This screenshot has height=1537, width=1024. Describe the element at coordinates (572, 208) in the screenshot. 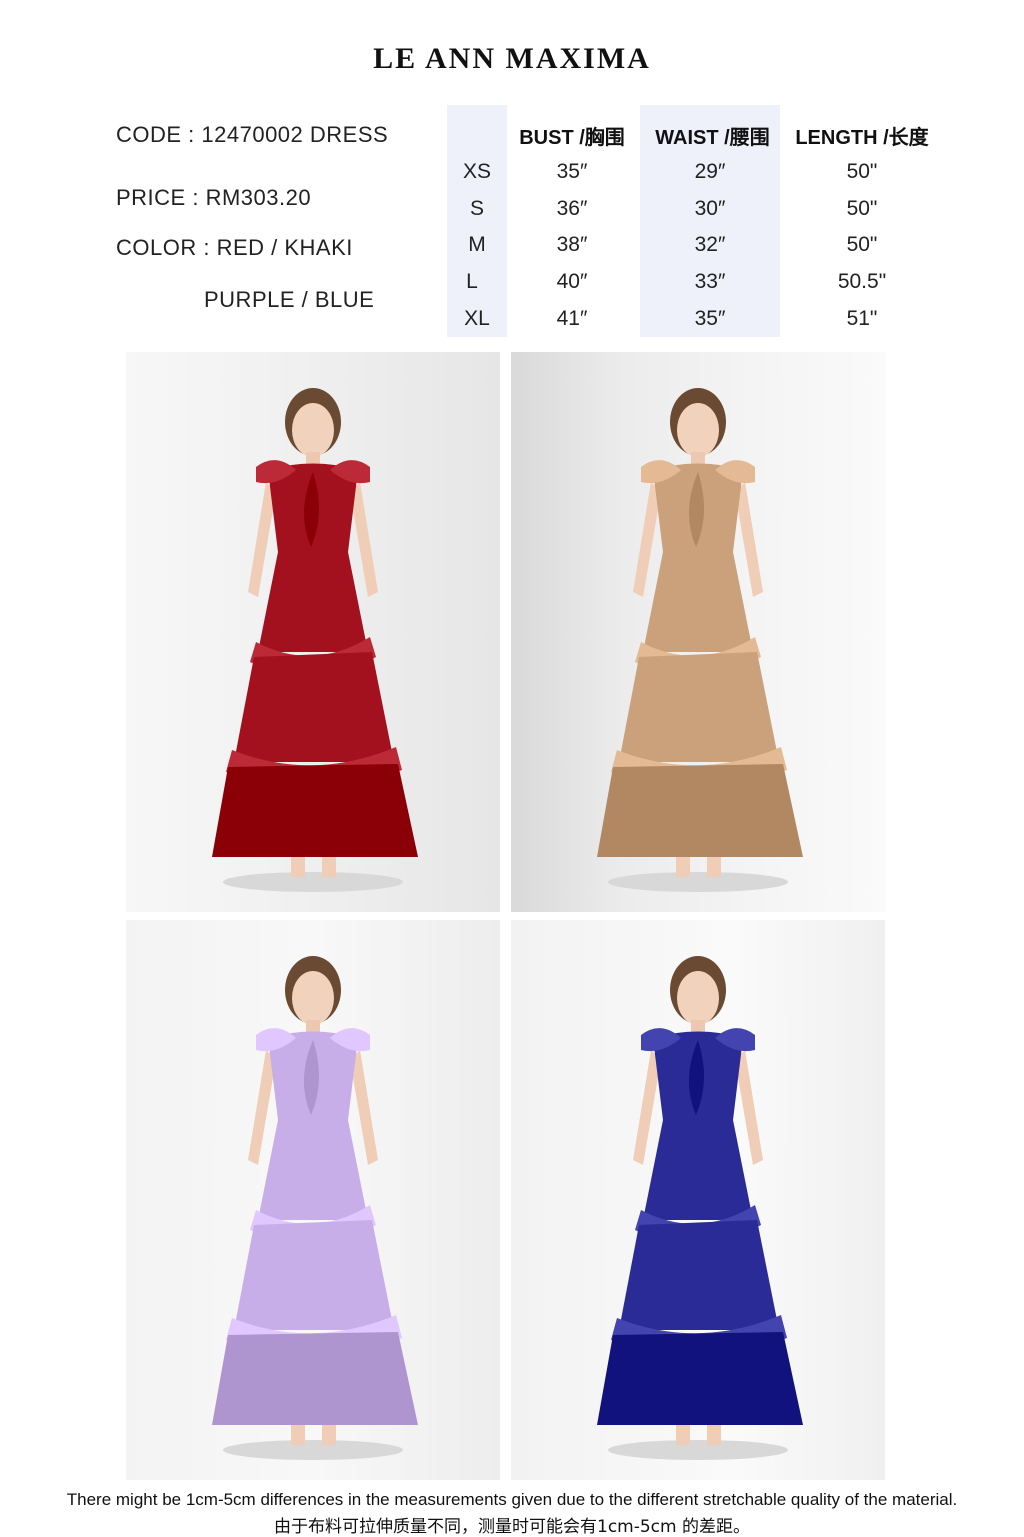

I see `bust-value: 36″` at that location.